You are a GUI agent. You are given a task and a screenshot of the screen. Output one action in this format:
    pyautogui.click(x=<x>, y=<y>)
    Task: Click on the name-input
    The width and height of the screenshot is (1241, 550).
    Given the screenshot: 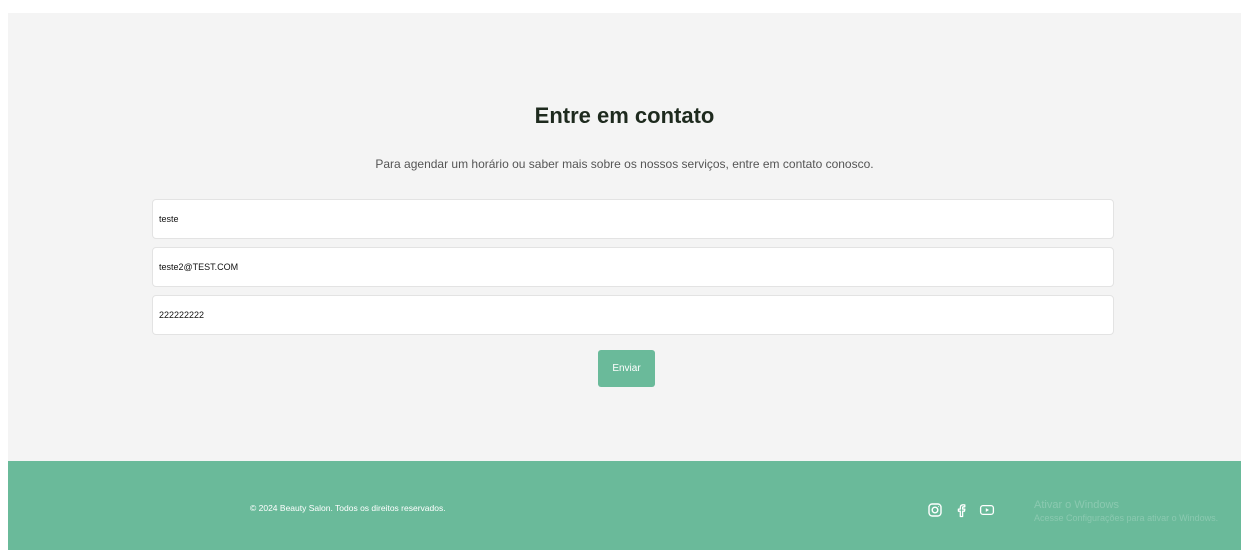 What is the action you would take?
    pyautogui.click(x=633, y=219)
    